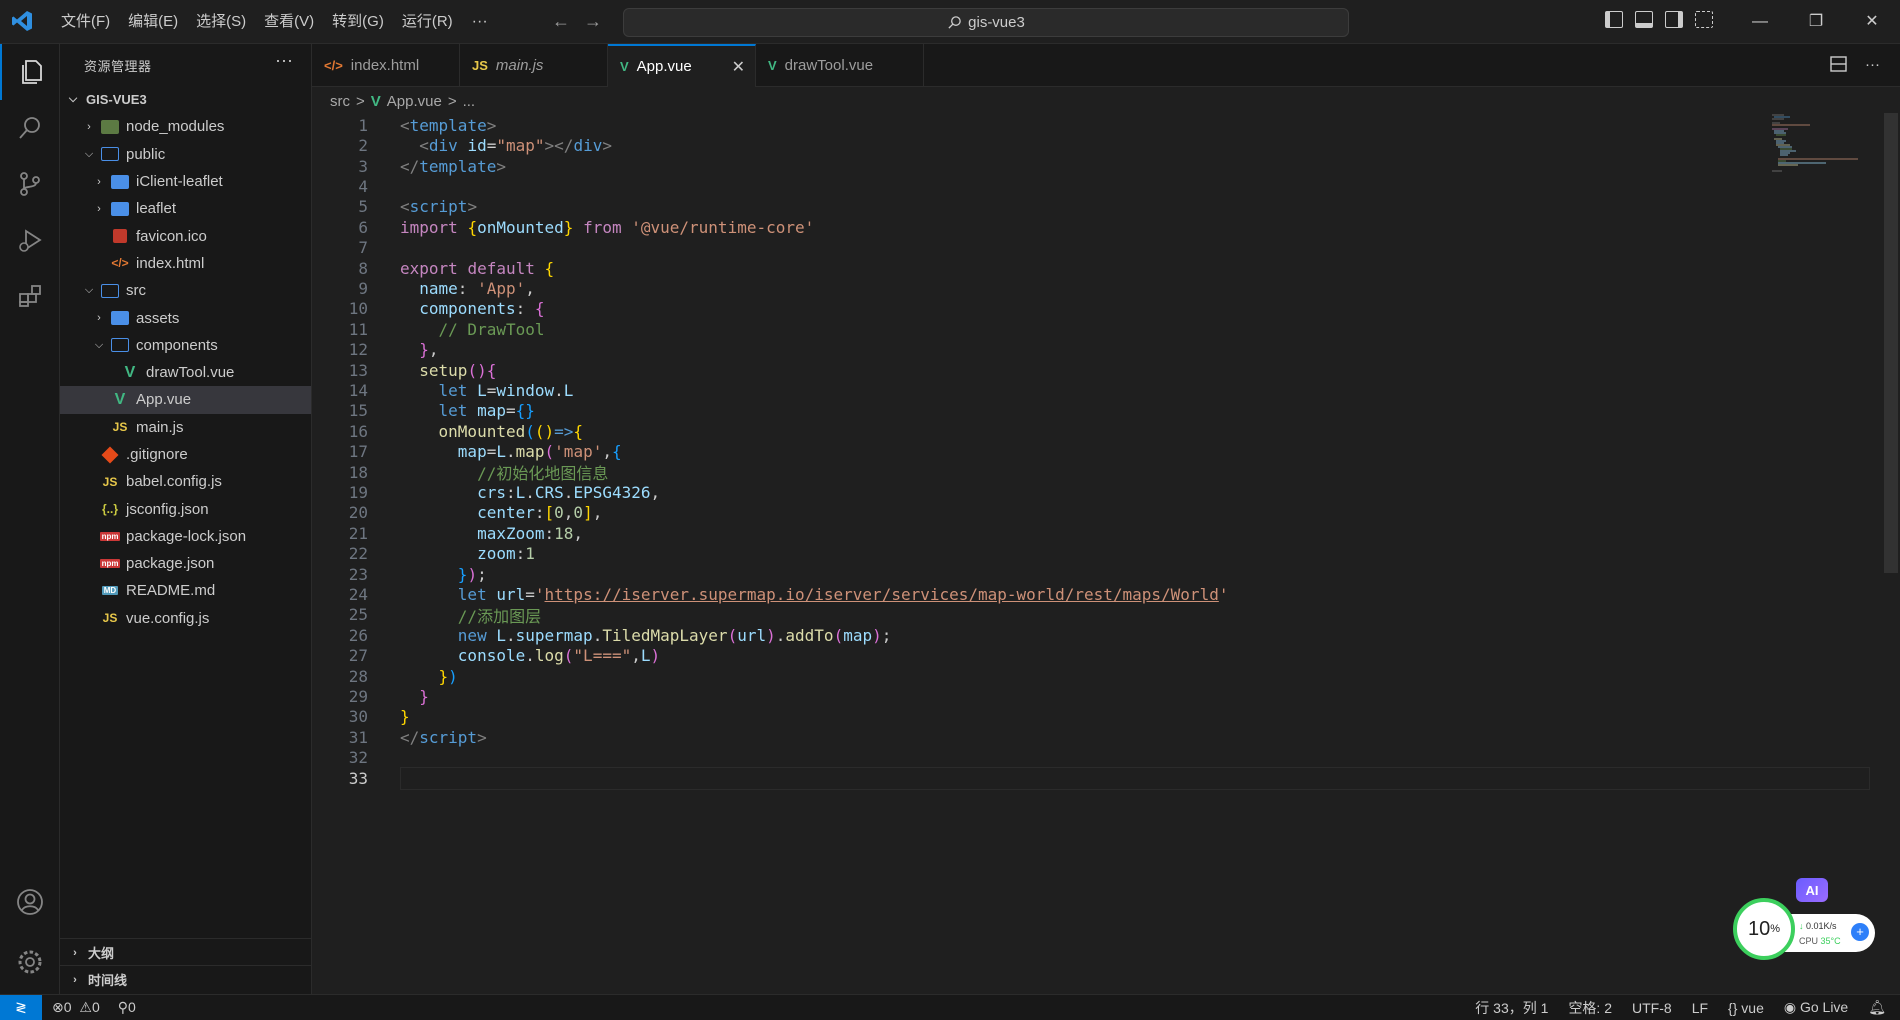  What do you see at coordinates (738, 67) in the screenshot?
I see `close-tab-icon: ✕` at bounding box center [738, 67].